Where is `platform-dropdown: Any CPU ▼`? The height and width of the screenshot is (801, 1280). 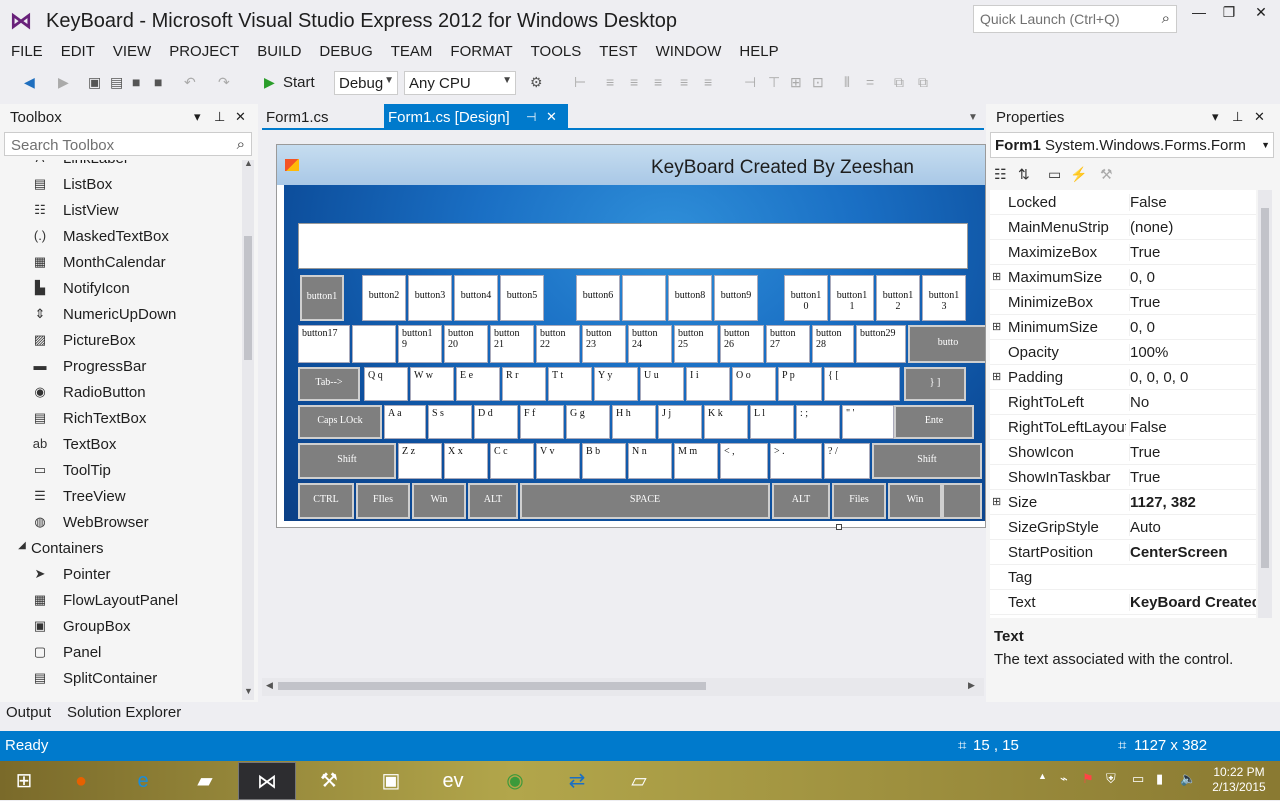
platform-dropdown: Any CPU ▼ is located at coordinates (460, 83).